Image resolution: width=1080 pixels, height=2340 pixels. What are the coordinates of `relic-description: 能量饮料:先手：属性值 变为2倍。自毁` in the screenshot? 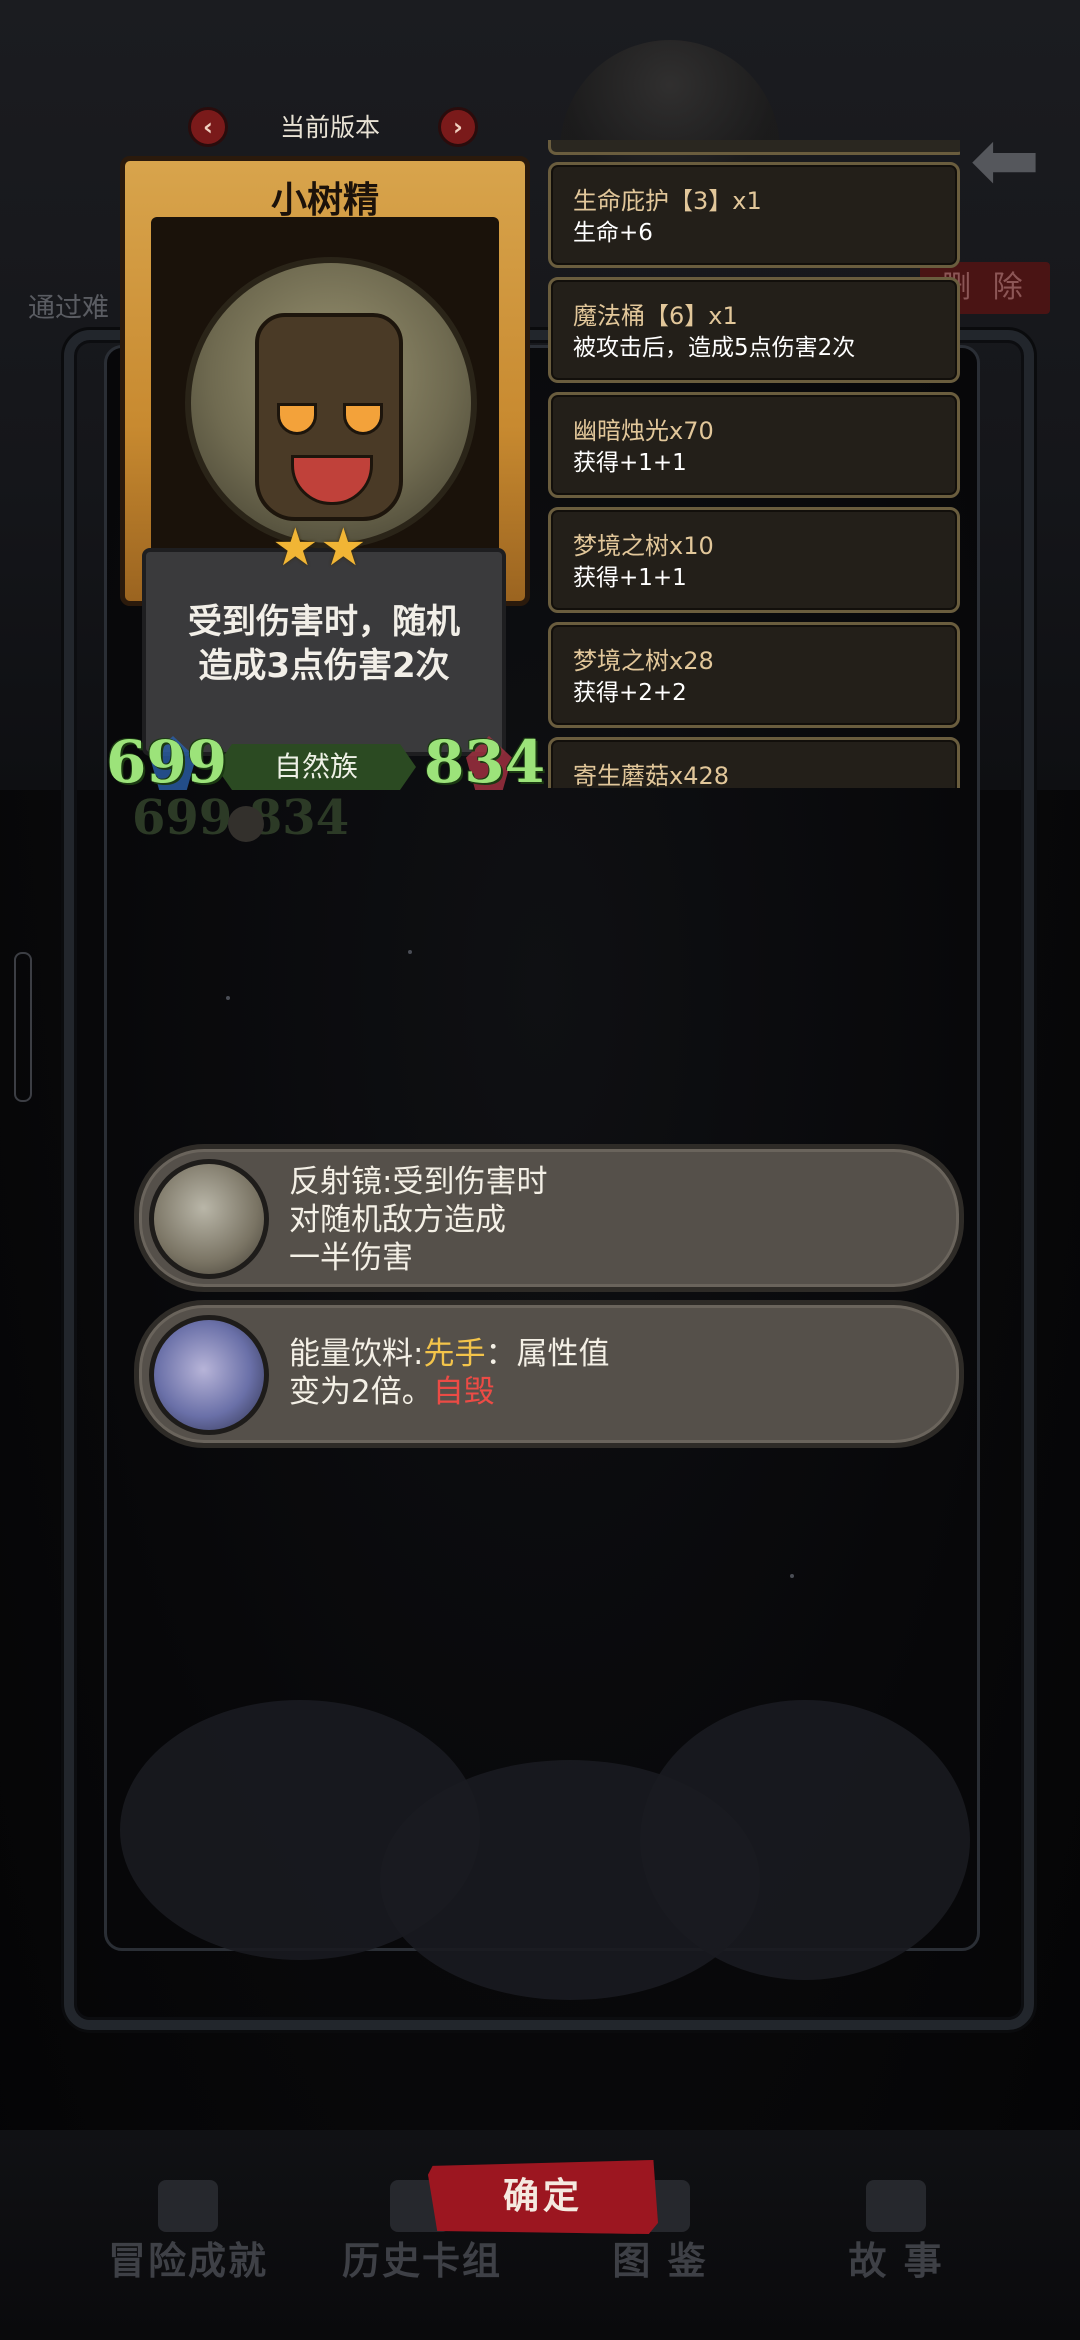 It's located at (609, 1373).